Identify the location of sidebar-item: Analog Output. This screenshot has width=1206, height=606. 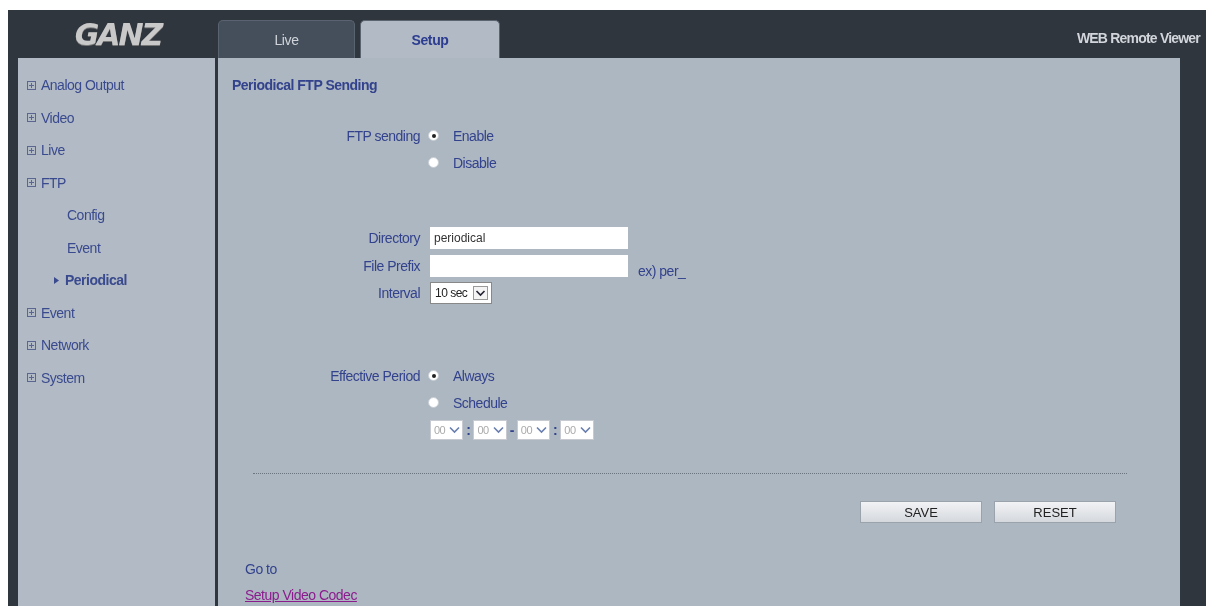
(116, 85).